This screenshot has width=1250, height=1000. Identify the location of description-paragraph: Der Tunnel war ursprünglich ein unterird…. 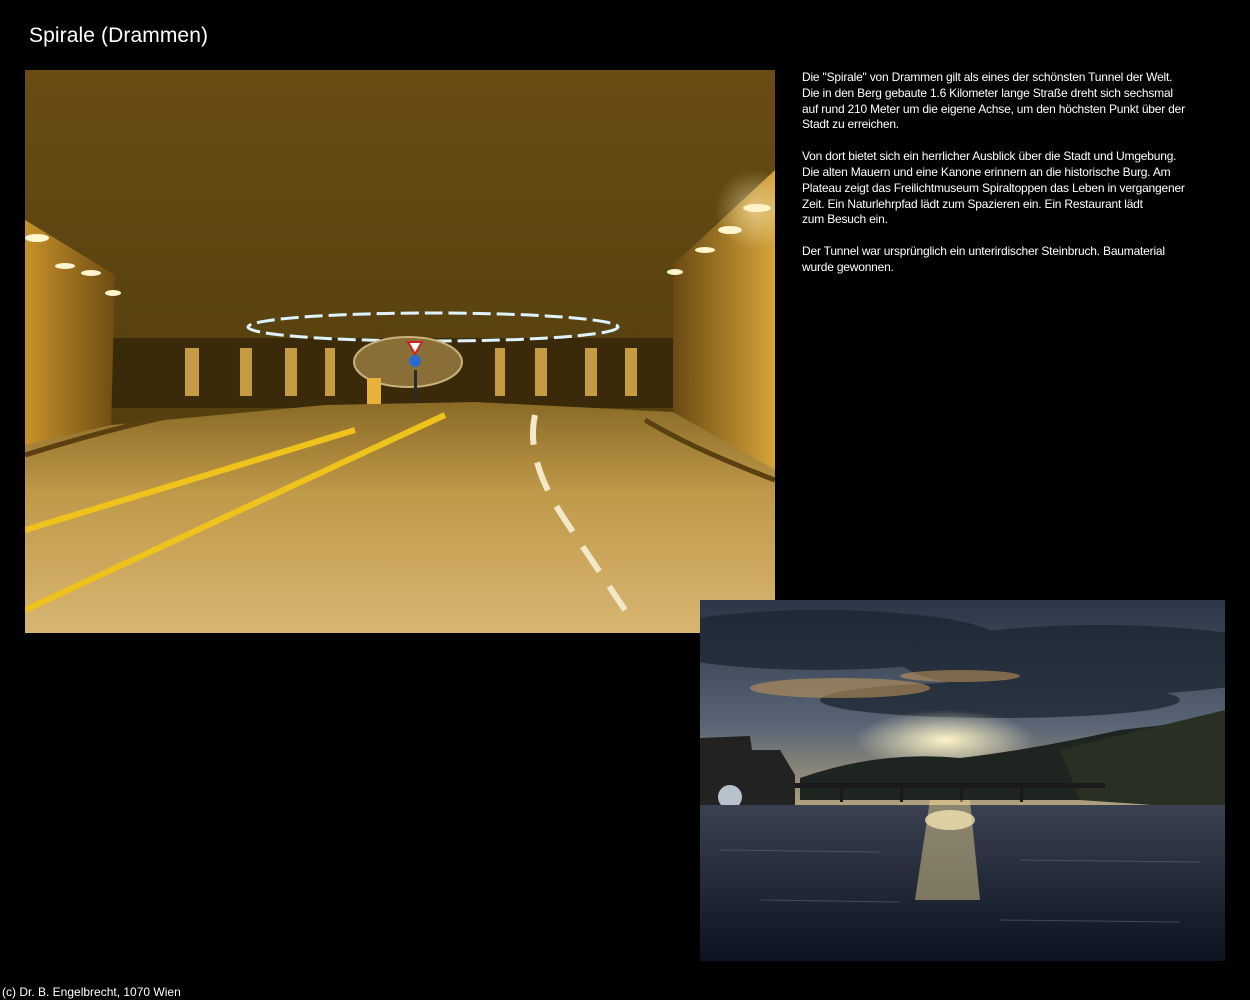
(983, 259).